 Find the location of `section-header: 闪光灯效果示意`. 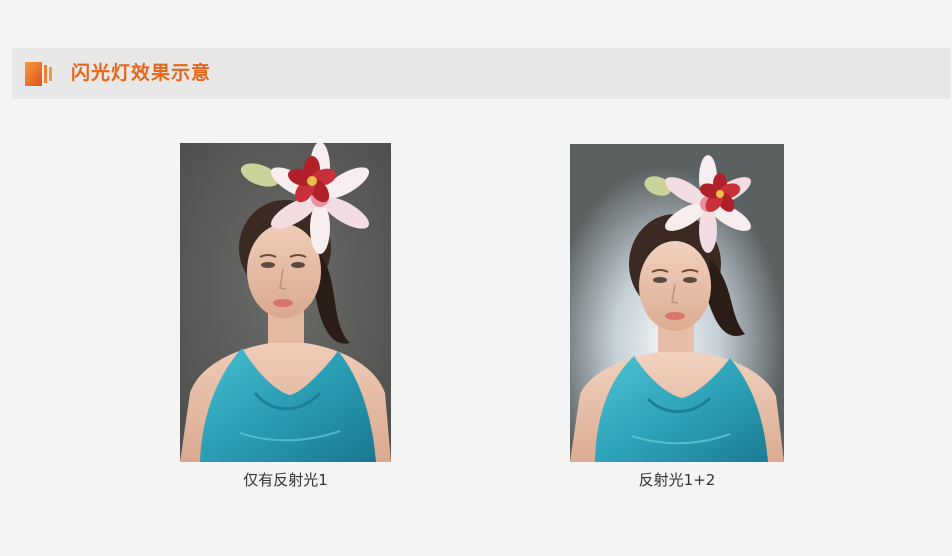

section-header: 闪光灯效果示意 is located at coordinates (481, 73).